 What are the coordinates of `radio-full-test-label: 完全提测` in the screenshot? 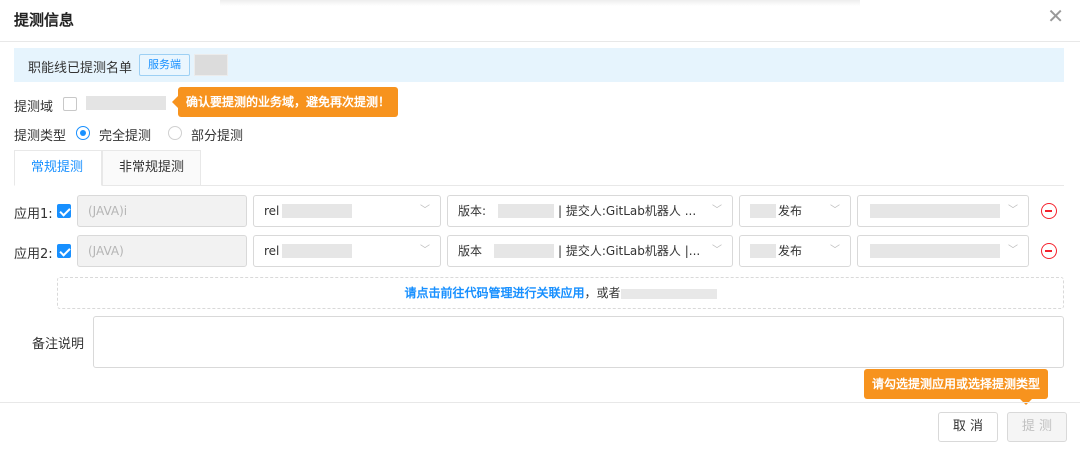 It's located at (125, 134).